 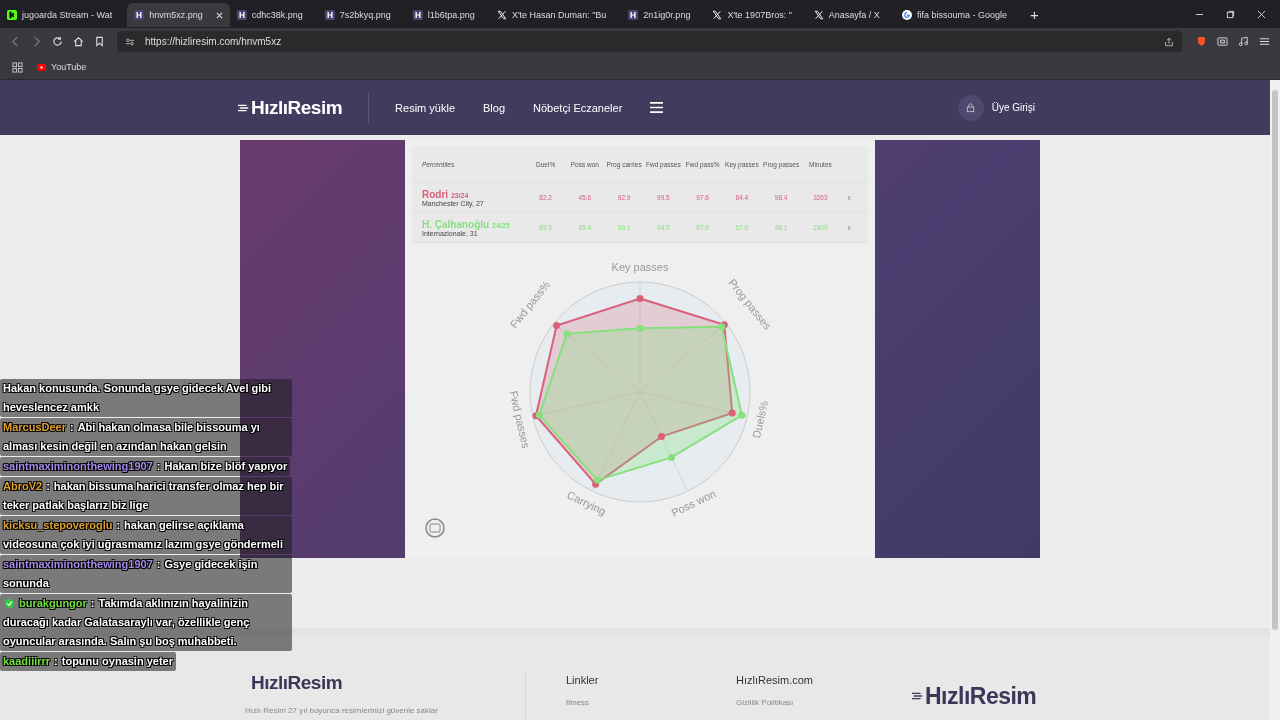 I want to click on footer-heading: HızlıResim.com, so click(x=774, y=680).